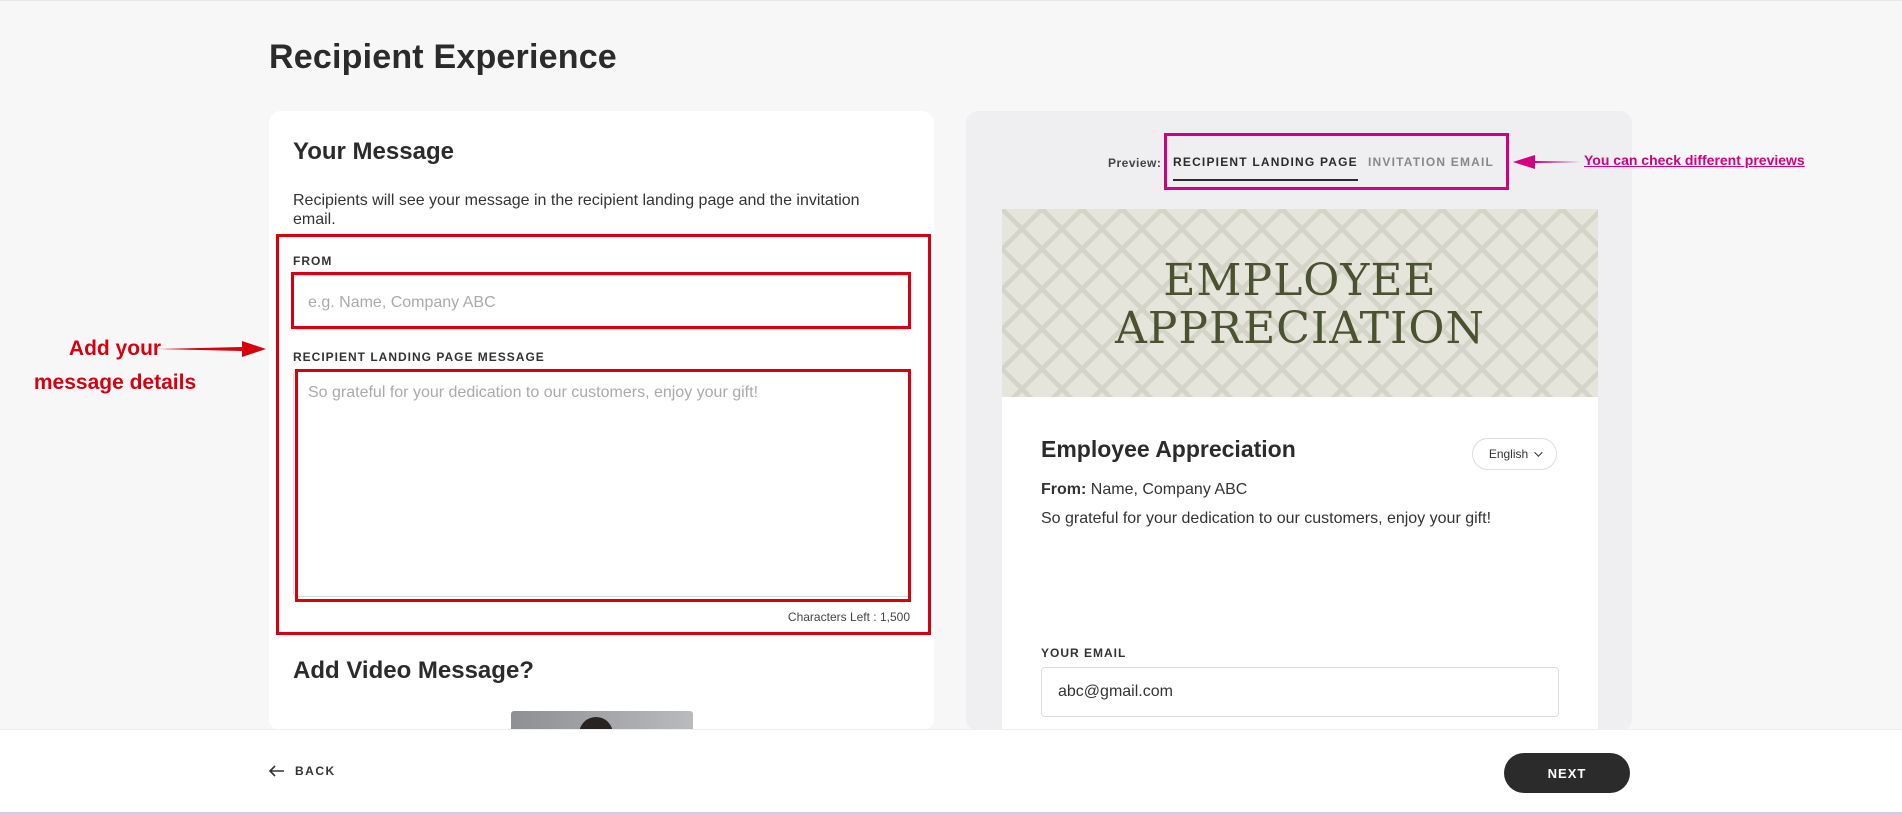  I want to click on language-select-value: English, so click(1508, 454).